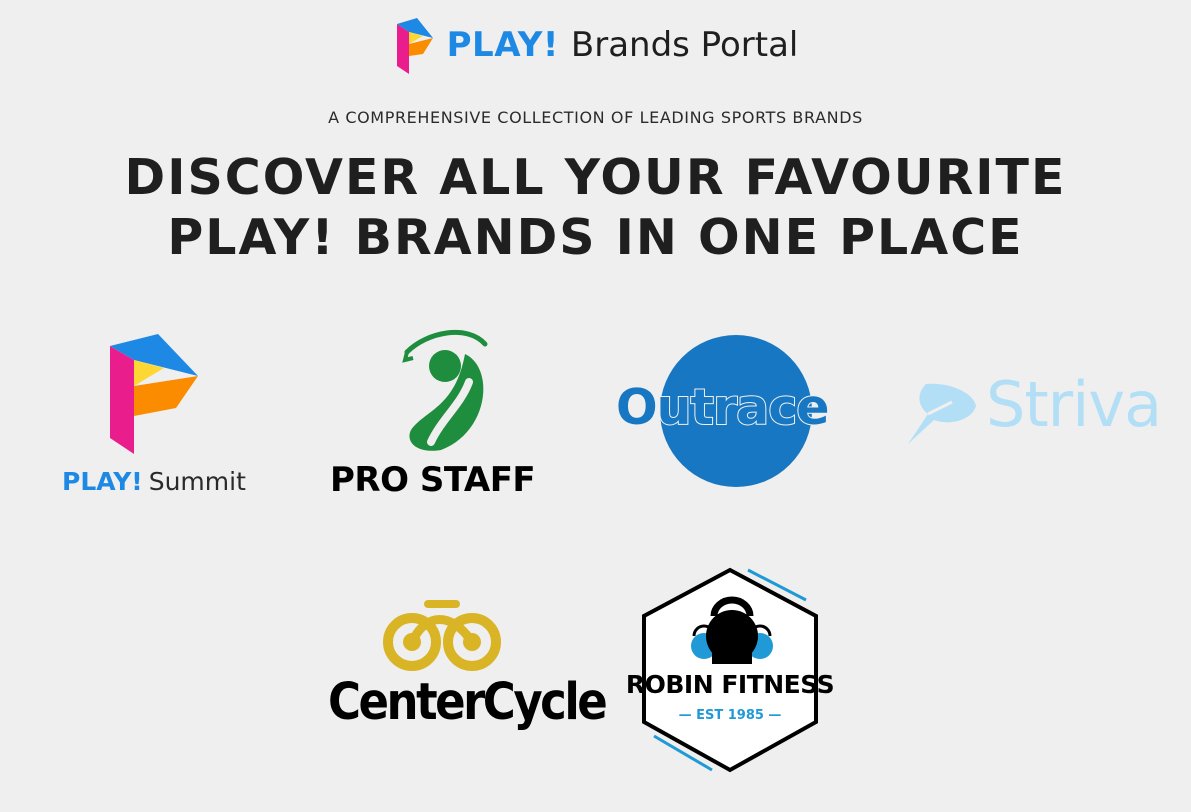 The image size is (1191, 812). Describe the element at coordinates (468, 702) in the screenshot. I see `brand-name: CenterCycle` at that location.